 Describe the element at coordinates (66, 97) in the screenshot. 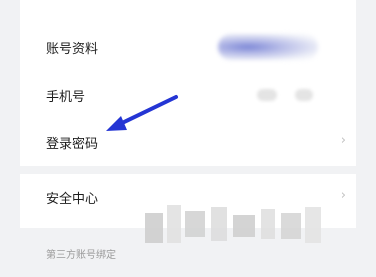

I see `row-label-phone-number: 手机号` at that location.